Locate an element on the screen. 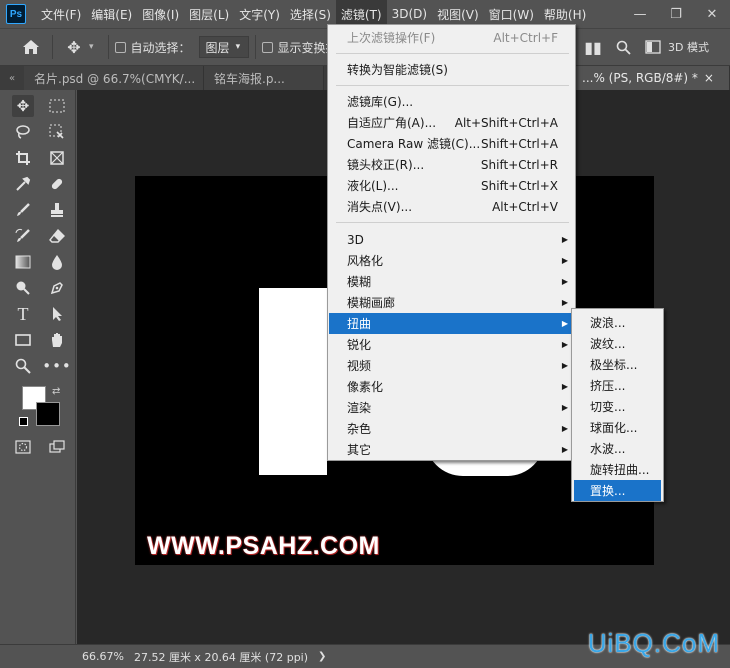 The height and width of the screenshot is (668, 730). menu-item-stylize: 风格化 ▶ is located at coordinates (451, 260).